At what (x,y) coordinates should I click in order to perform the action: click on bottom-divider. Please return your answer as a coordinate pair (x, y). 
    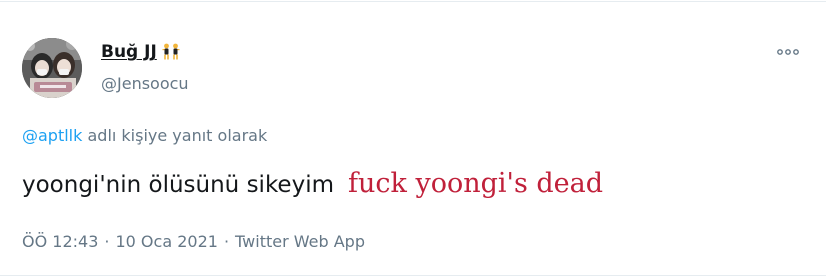
    Looking at the image, I should click on (413, 275).